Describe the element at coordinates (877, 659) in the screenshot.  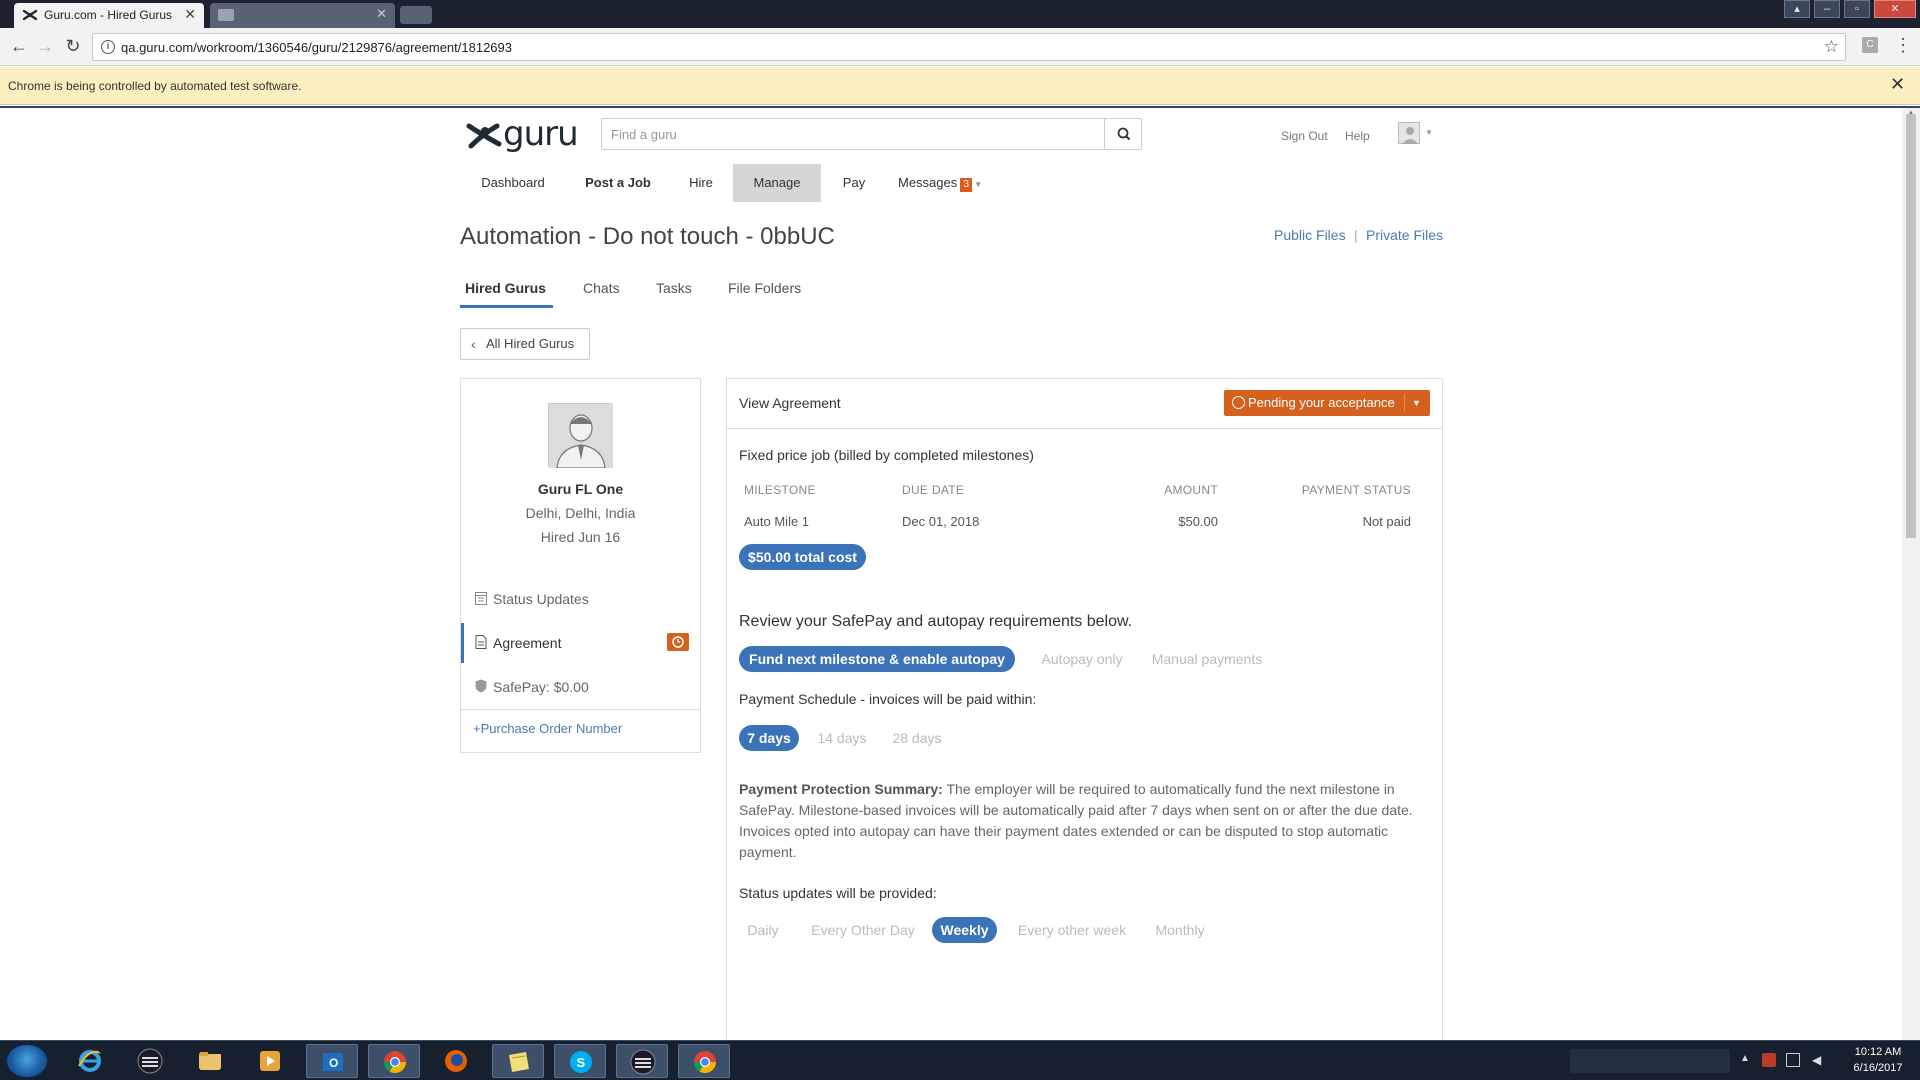
I see `option-fund-and-autopay: Fund next milestone & enable autopay` at that location.